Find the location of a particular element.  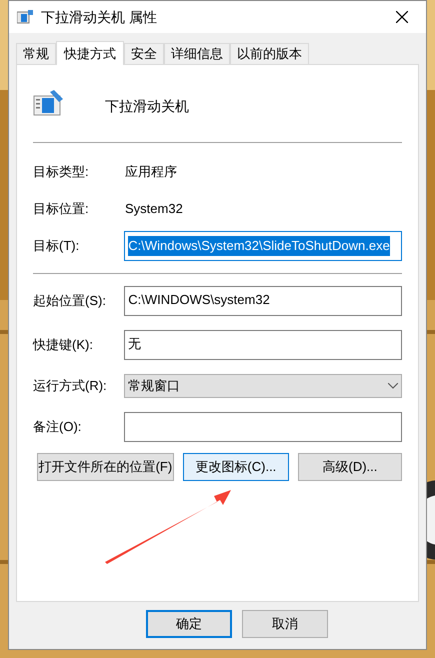

field-label: 运行方式(R): is located at coordinates (70, 386).